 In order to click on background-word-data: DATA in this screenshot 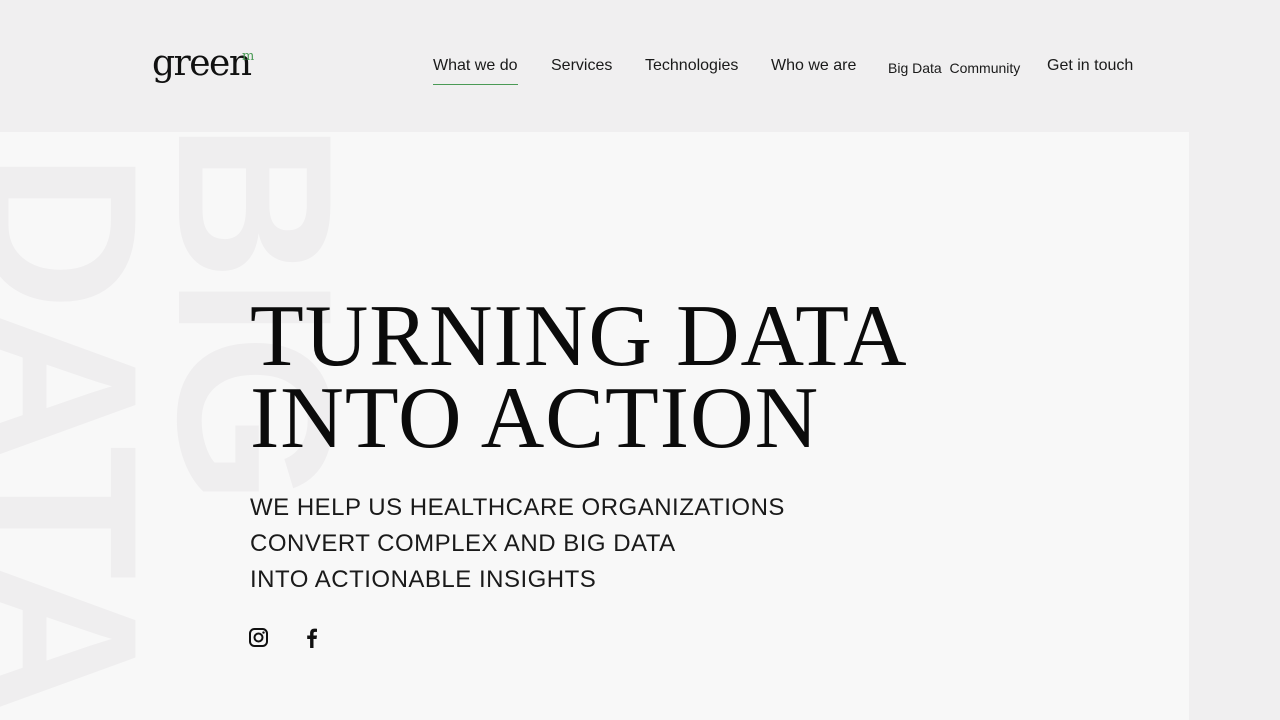, I will do `click(91, 433)`.